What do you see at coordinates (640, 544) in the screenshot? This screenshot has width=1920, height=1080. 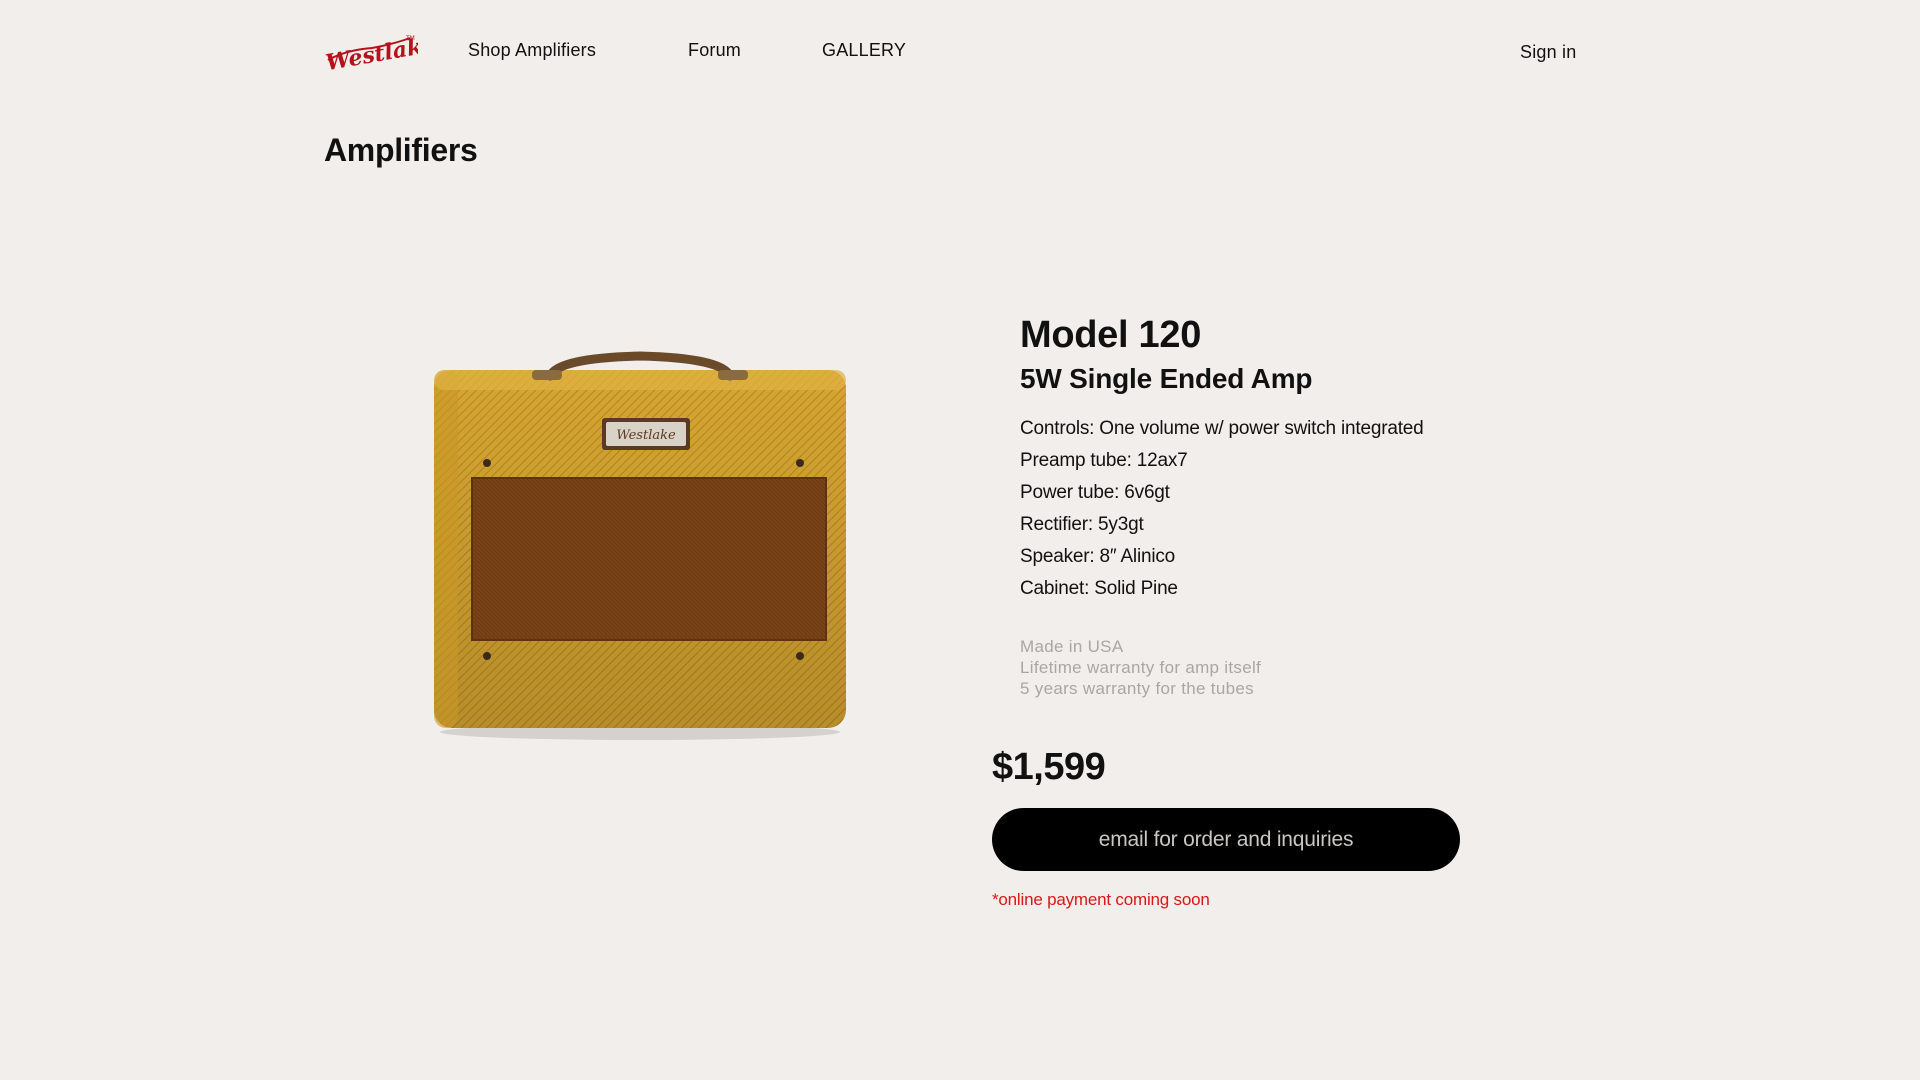 I see `amplifier-image: Westlake` at bounding box center [640, 544].